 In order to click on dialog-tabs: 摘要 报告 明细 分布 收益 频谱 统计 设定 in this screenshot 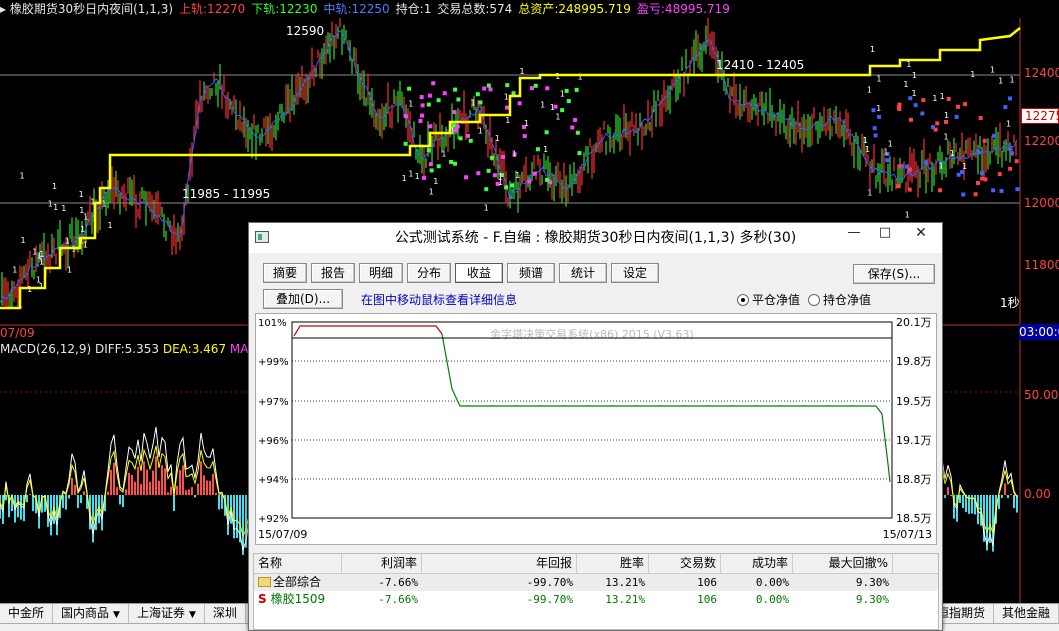, I will do `click(463, 274)`.